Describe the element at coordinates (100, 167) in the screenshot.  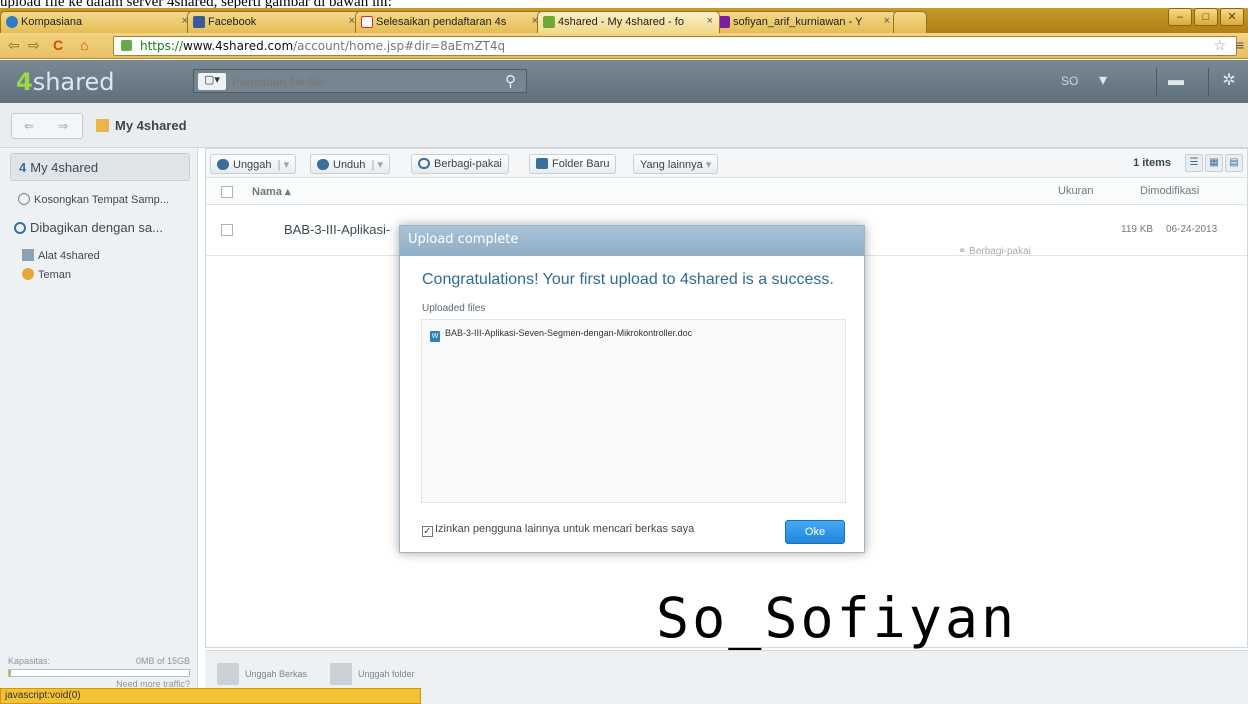
I see `sidebar-item-my4shared: 4 My 4shared` at that location.